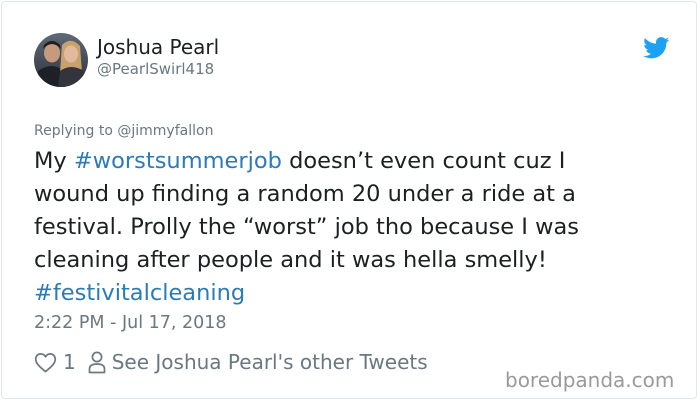 This screenshot has width=700, height=403. Describe the element at coordinates (123, 131) in the screenshot. I see `replying-to: Replying to @jimmyfallon` at that location.